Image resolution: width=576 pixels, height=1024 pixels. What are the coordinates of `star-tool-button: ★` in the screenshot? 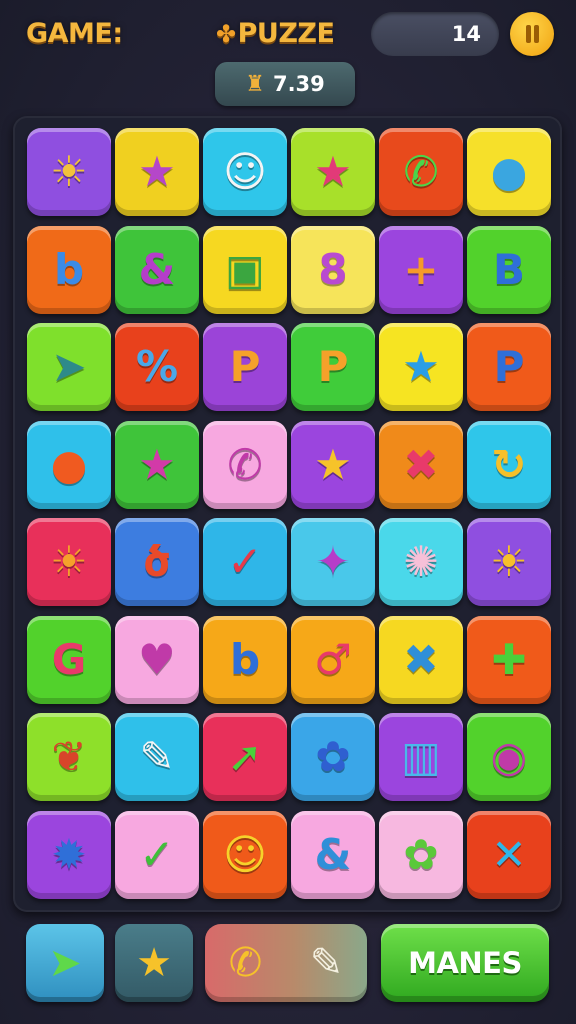 It's located at (154, 963).